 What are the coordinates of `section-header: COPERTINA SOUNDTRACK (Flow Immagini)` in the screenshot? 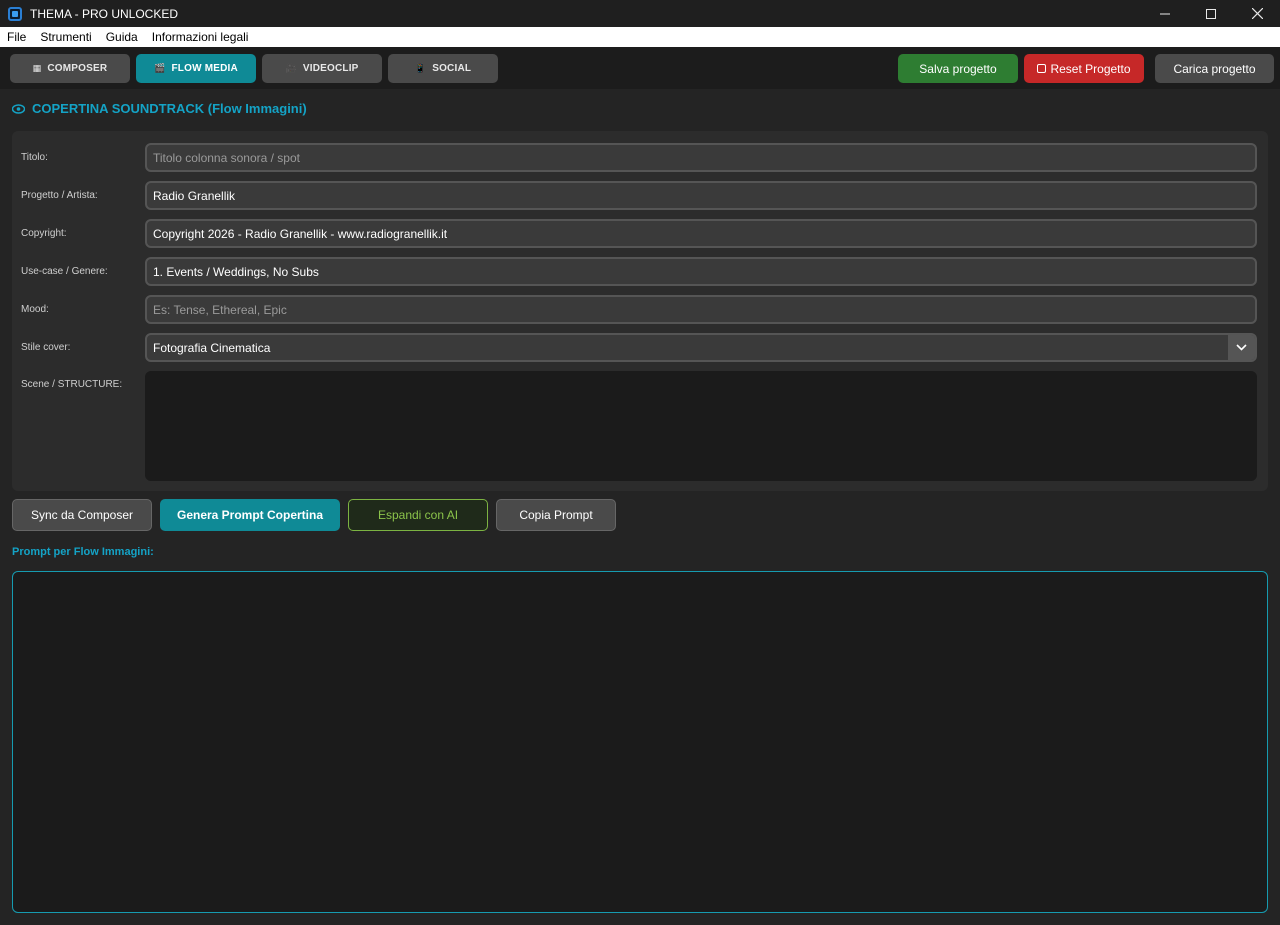 It's located at (159, 108).